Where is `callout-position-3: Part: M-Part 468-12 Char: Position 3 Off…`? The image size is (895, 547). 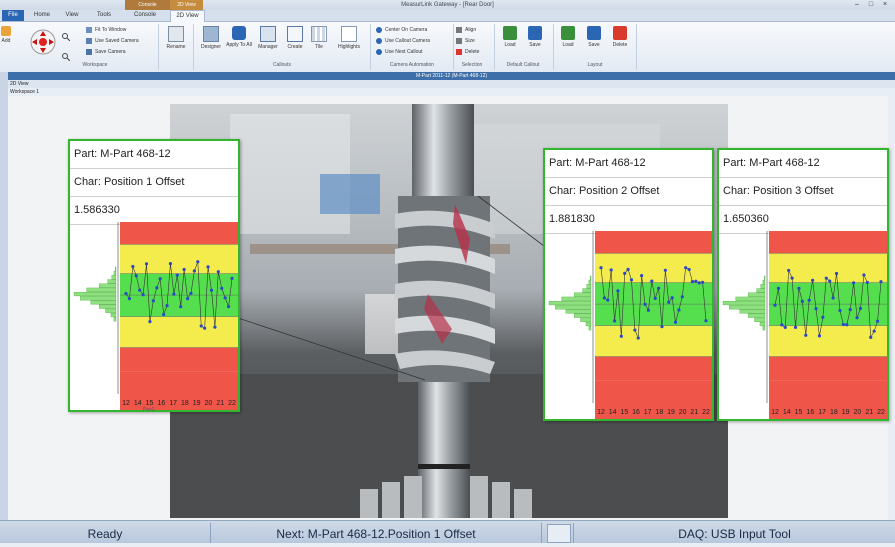 callout-position-3: Part: M-Part 468-12 Char: Position 3 Off… is located at coordinates (803, 284).